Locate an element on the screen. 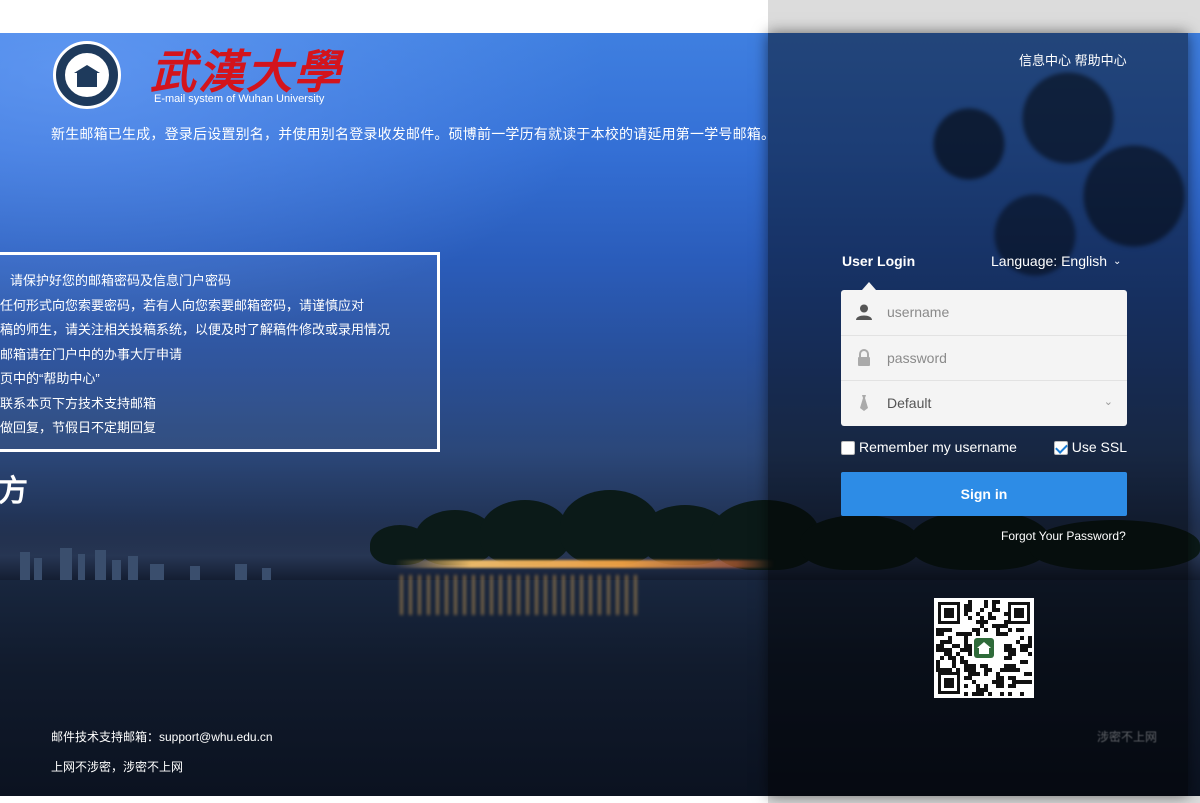 The image size is (1200, 803). ssl-checkbox is located at coordinates (1060, 448).